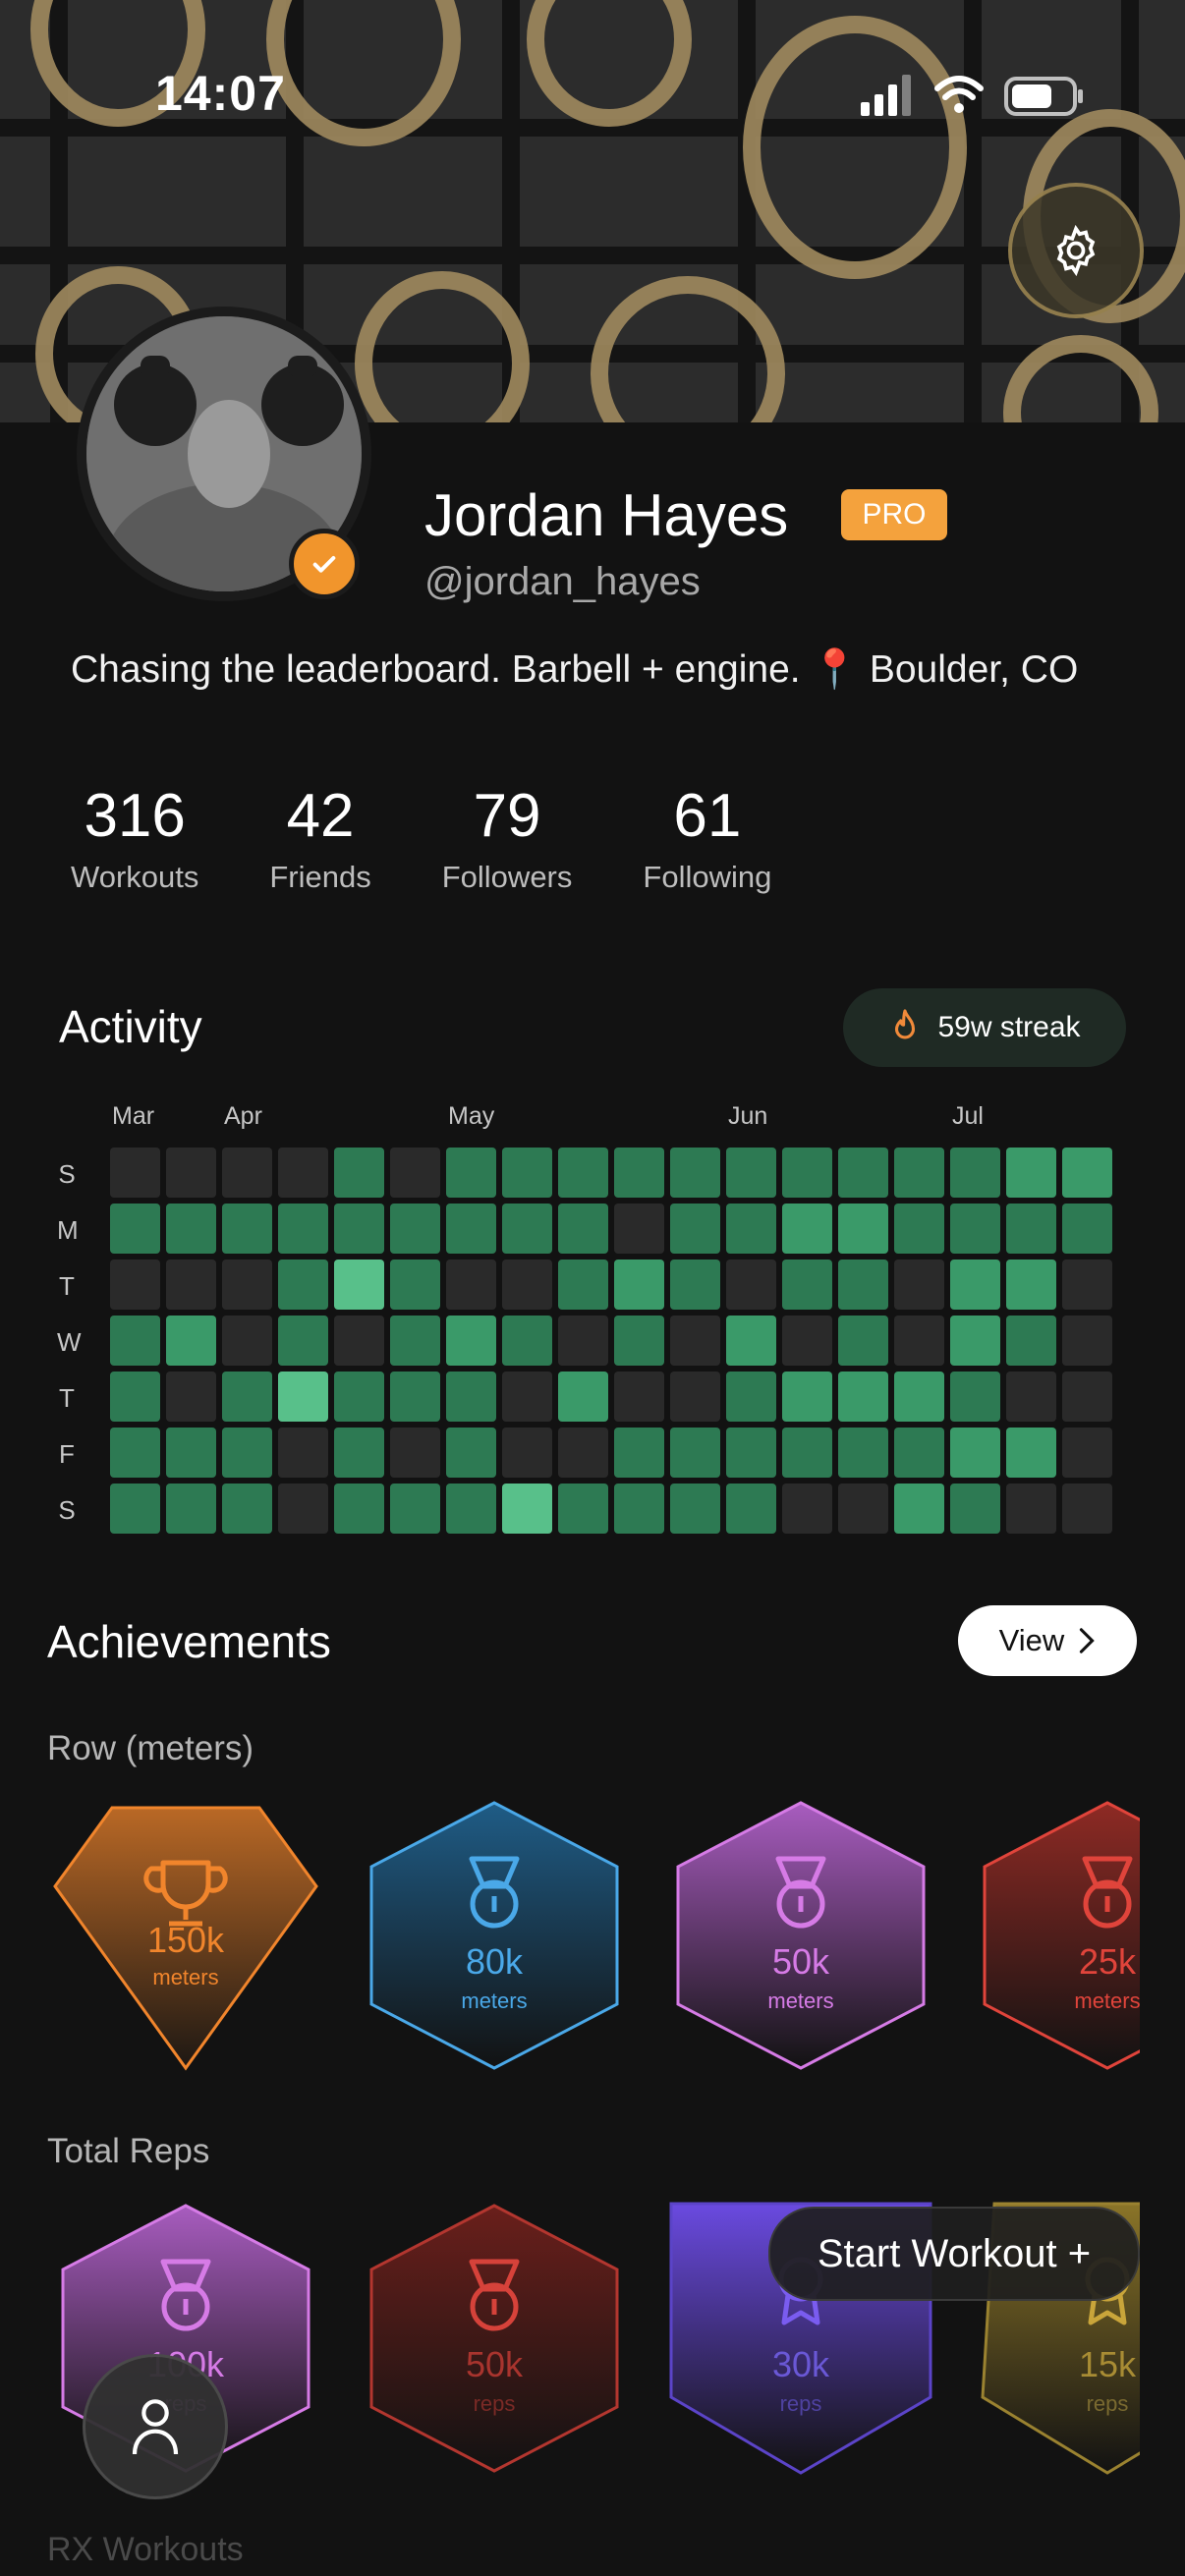 This screenshot has width=1185, height=2576. Describe the element at coordinates (507, 838) in the screenshot. I see `stat-followers: 79 Followers` at that location.